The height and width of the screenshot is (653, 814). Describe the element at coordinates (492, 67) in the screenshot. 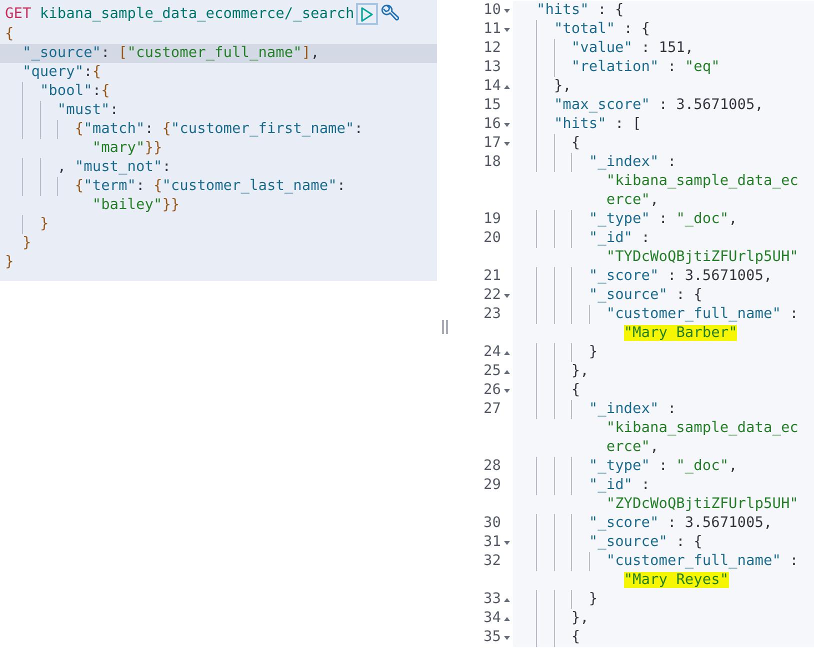

I see `line-number: 13` at that location.